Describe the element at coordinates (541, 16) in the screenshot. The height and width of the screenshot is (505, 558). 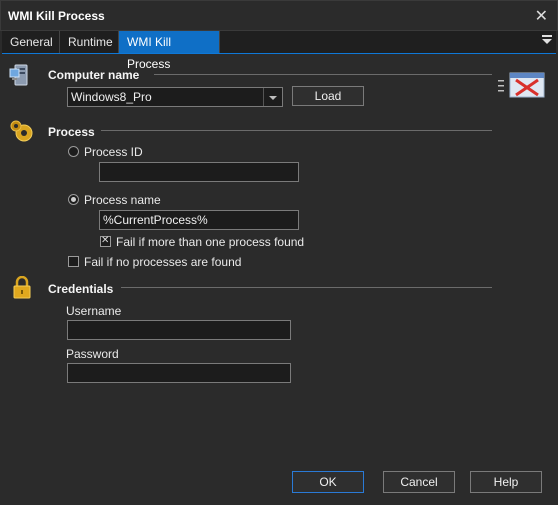
I see `close-icon: ✕` at that location.